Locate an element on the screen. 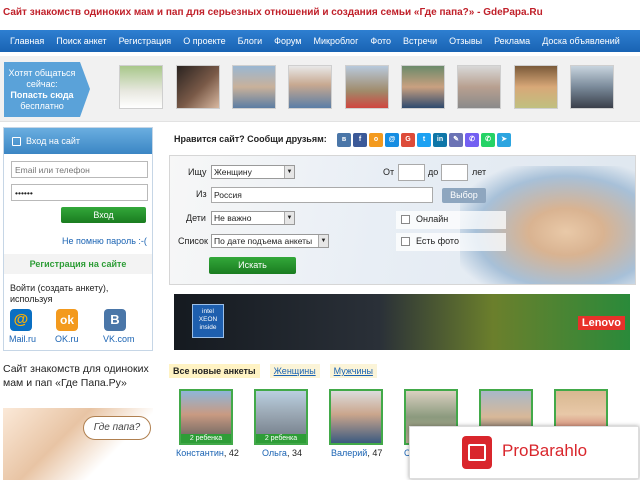 This screenshot has width=640, height=480. lenovo-logo: Lenovo is located at coordinates (601, 323).